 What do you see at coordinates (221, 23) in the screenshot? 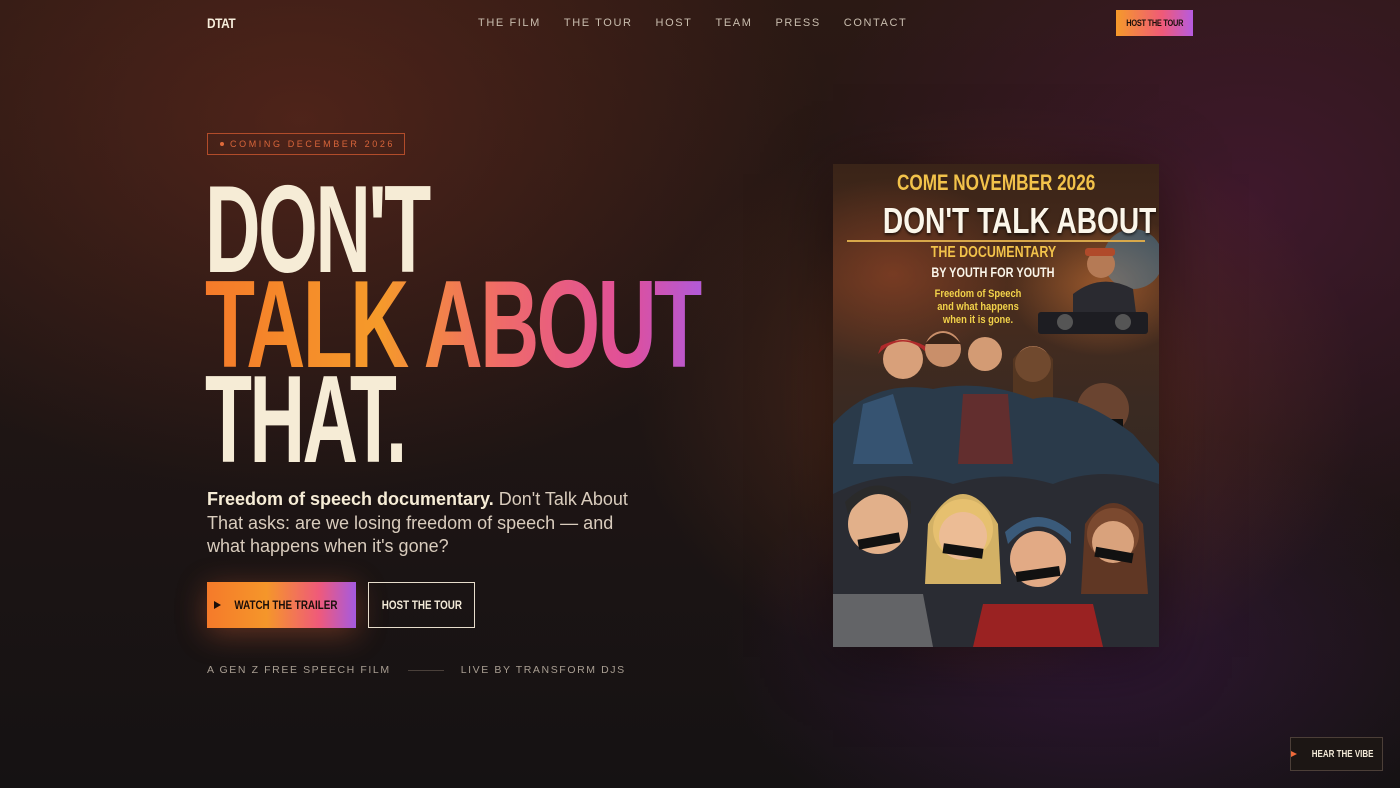
I see `site-logo: DTAT` at bounding box center [221, 23].